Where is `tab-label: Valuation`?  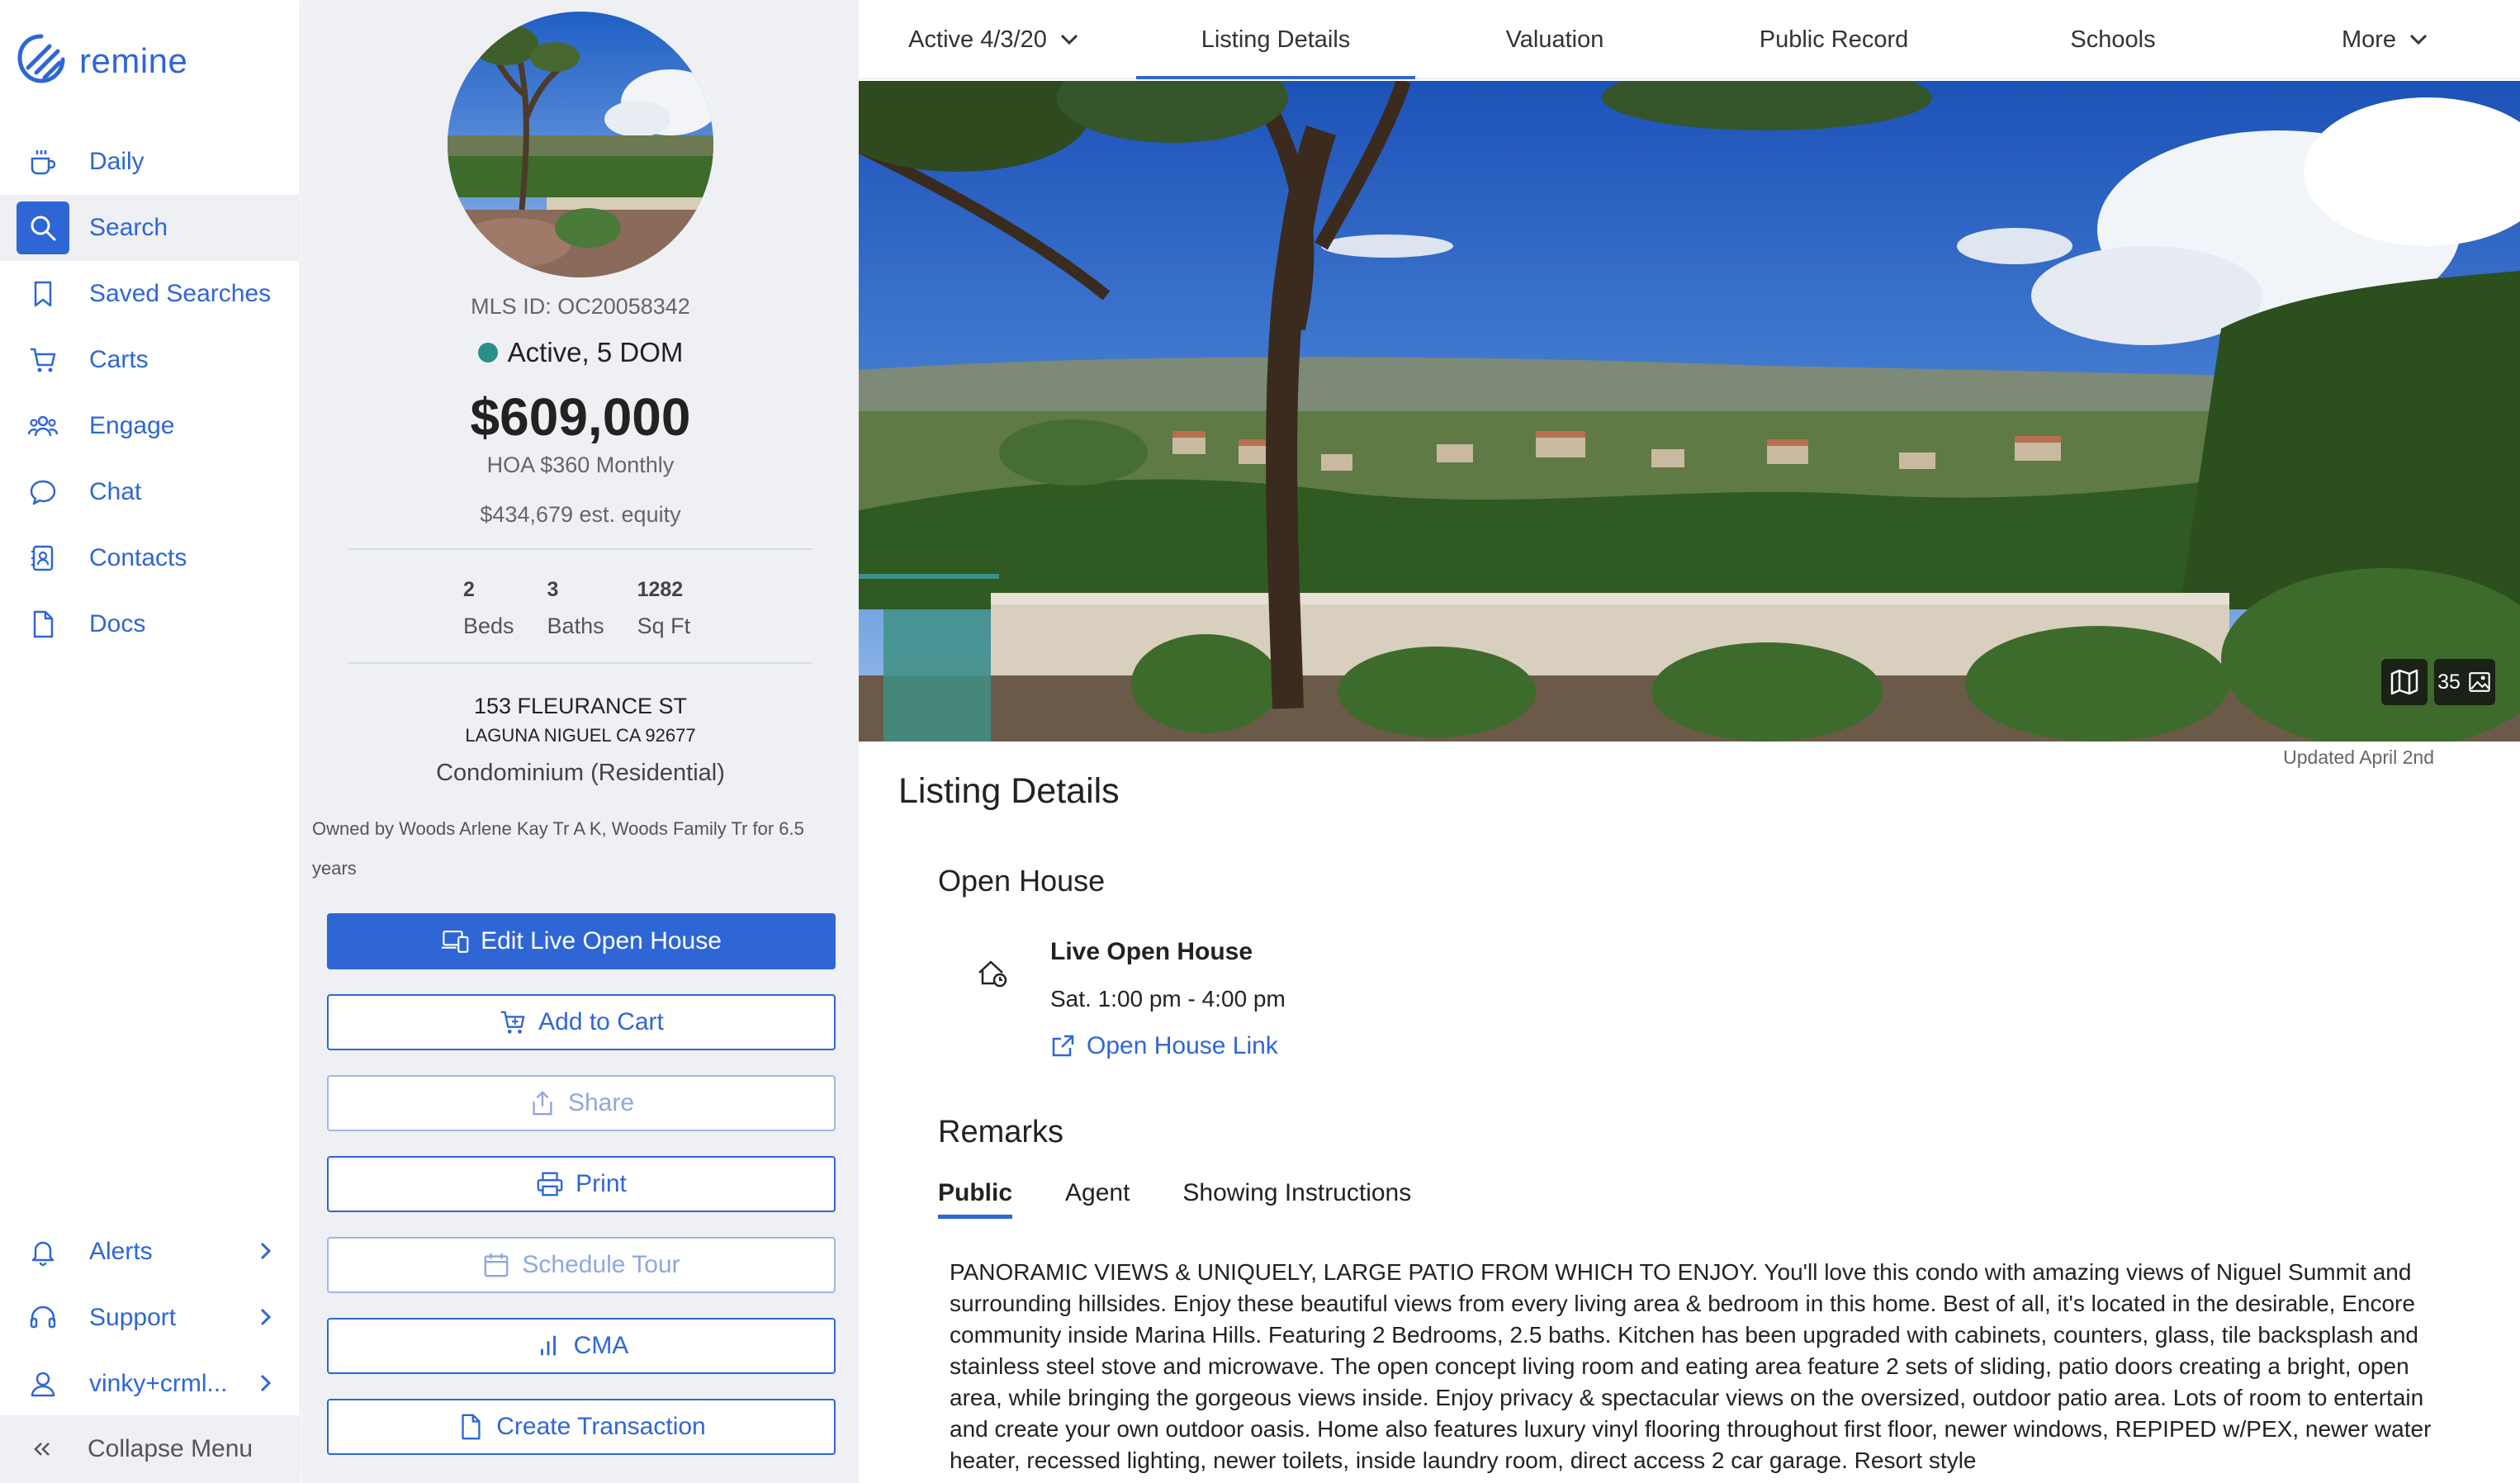
tab-label: Valuation is located at coordinates (1554, 39).